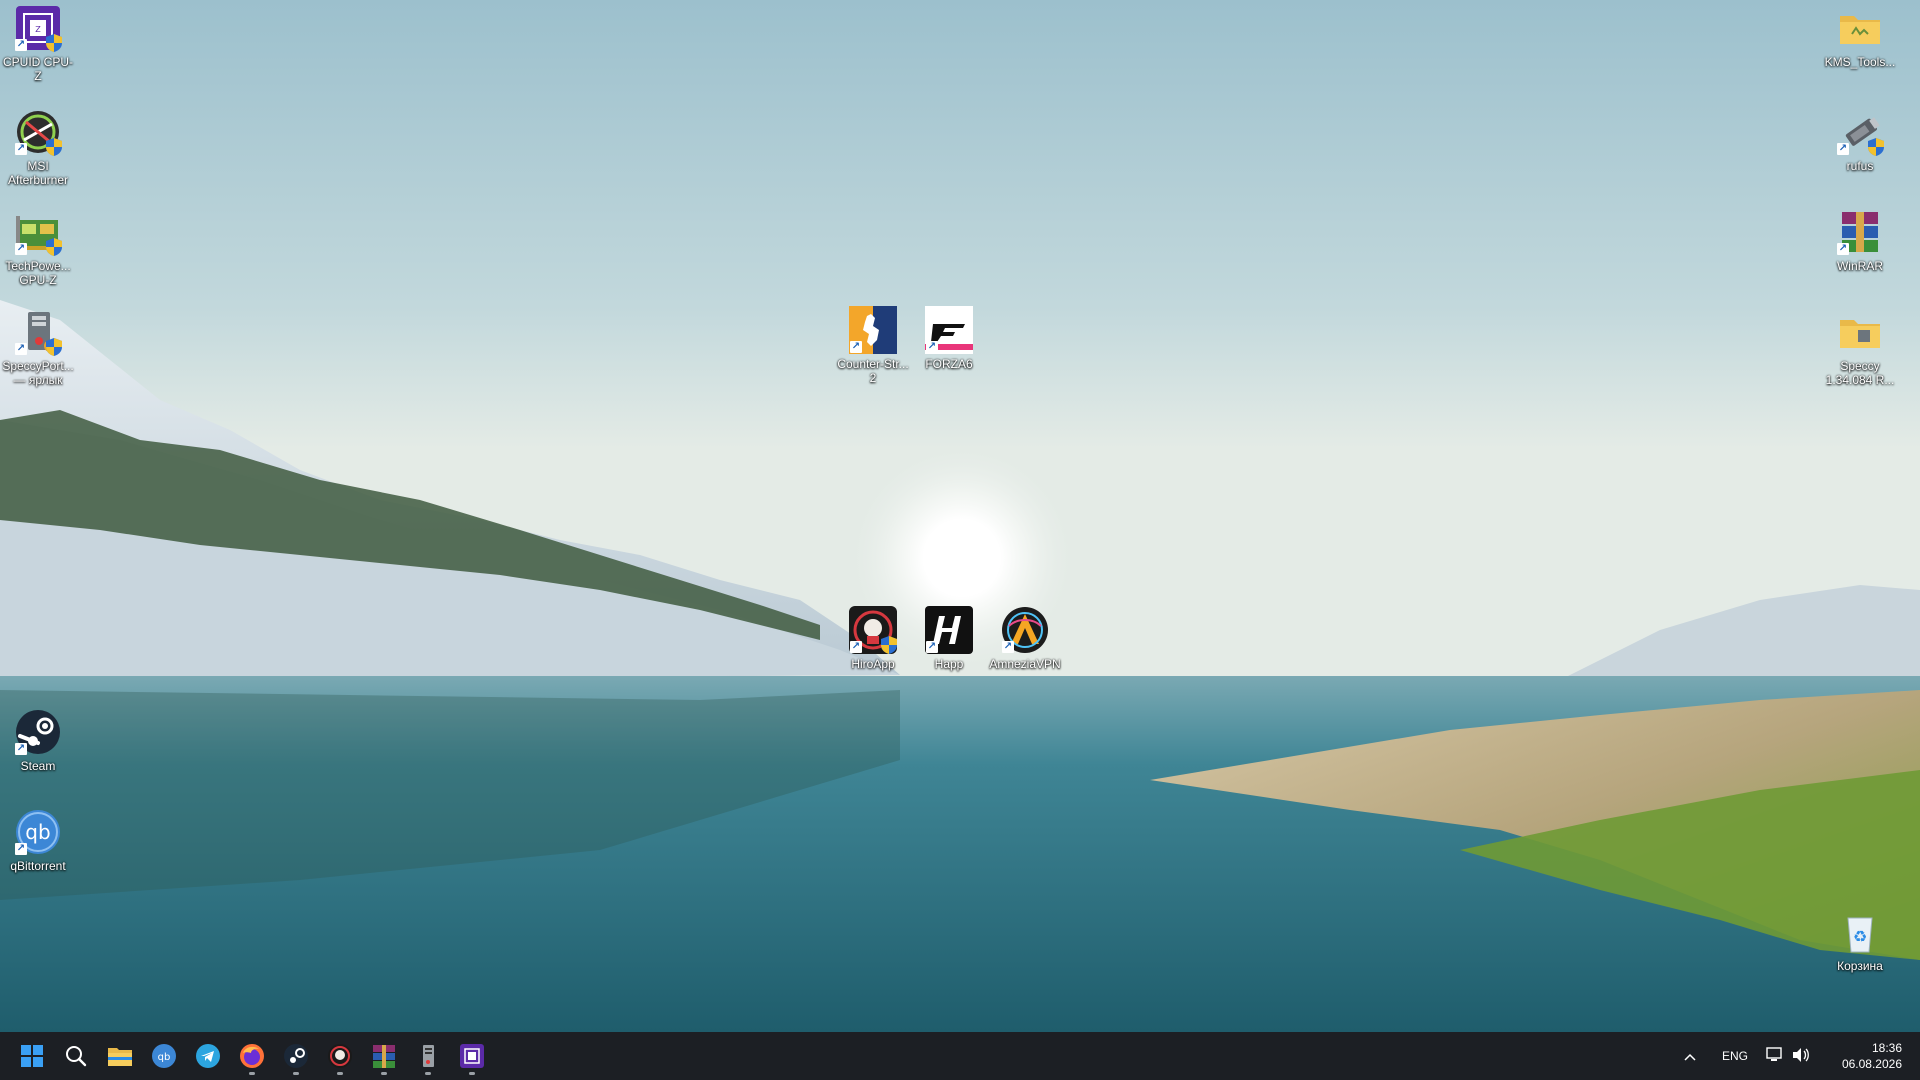 The height and width of the screenshot is (1080, 1920). Describe the element at coordinates (1871, 1064) in the screenshot. I see `clock-date: 06.08.2026` at that location.